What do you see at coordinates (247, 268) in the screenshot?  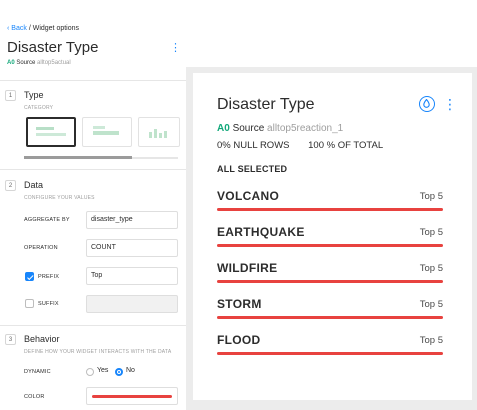 I see `category-name: WILDFIRE` at bounding box center [247, 268].